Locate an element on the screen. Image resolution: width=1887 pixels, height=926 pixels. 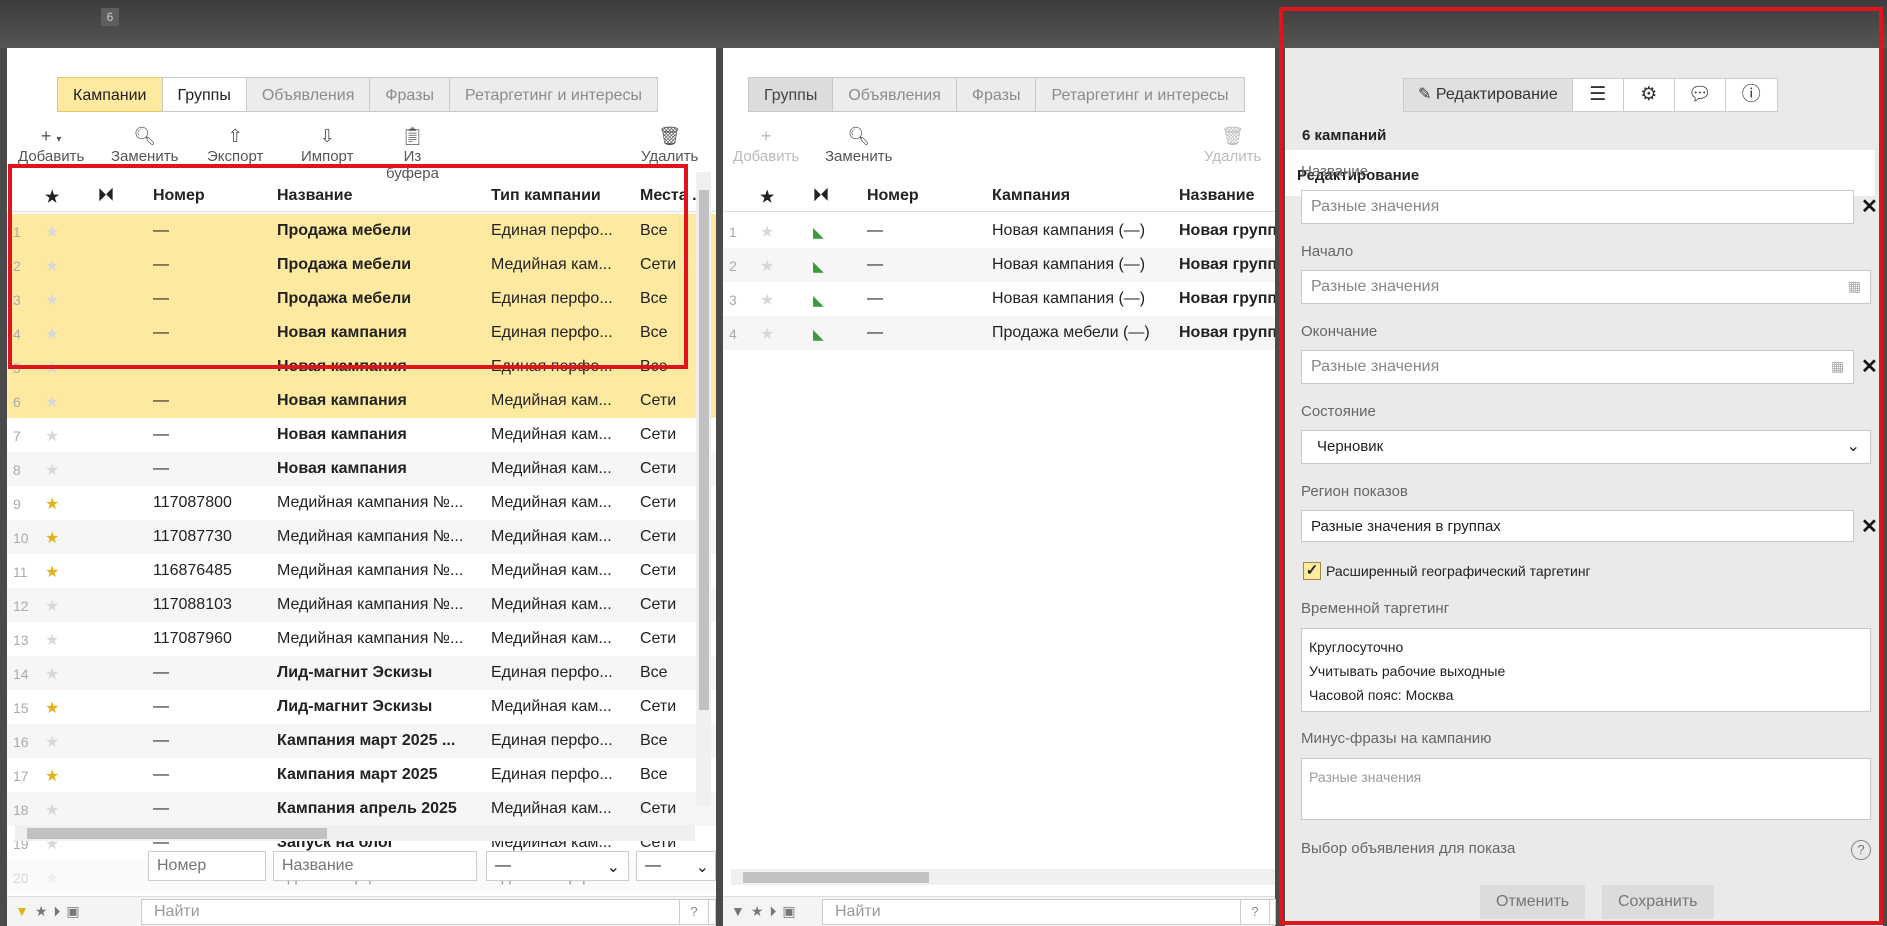
add-button: + ▾ Добавить is located at coordinates (51, 144).